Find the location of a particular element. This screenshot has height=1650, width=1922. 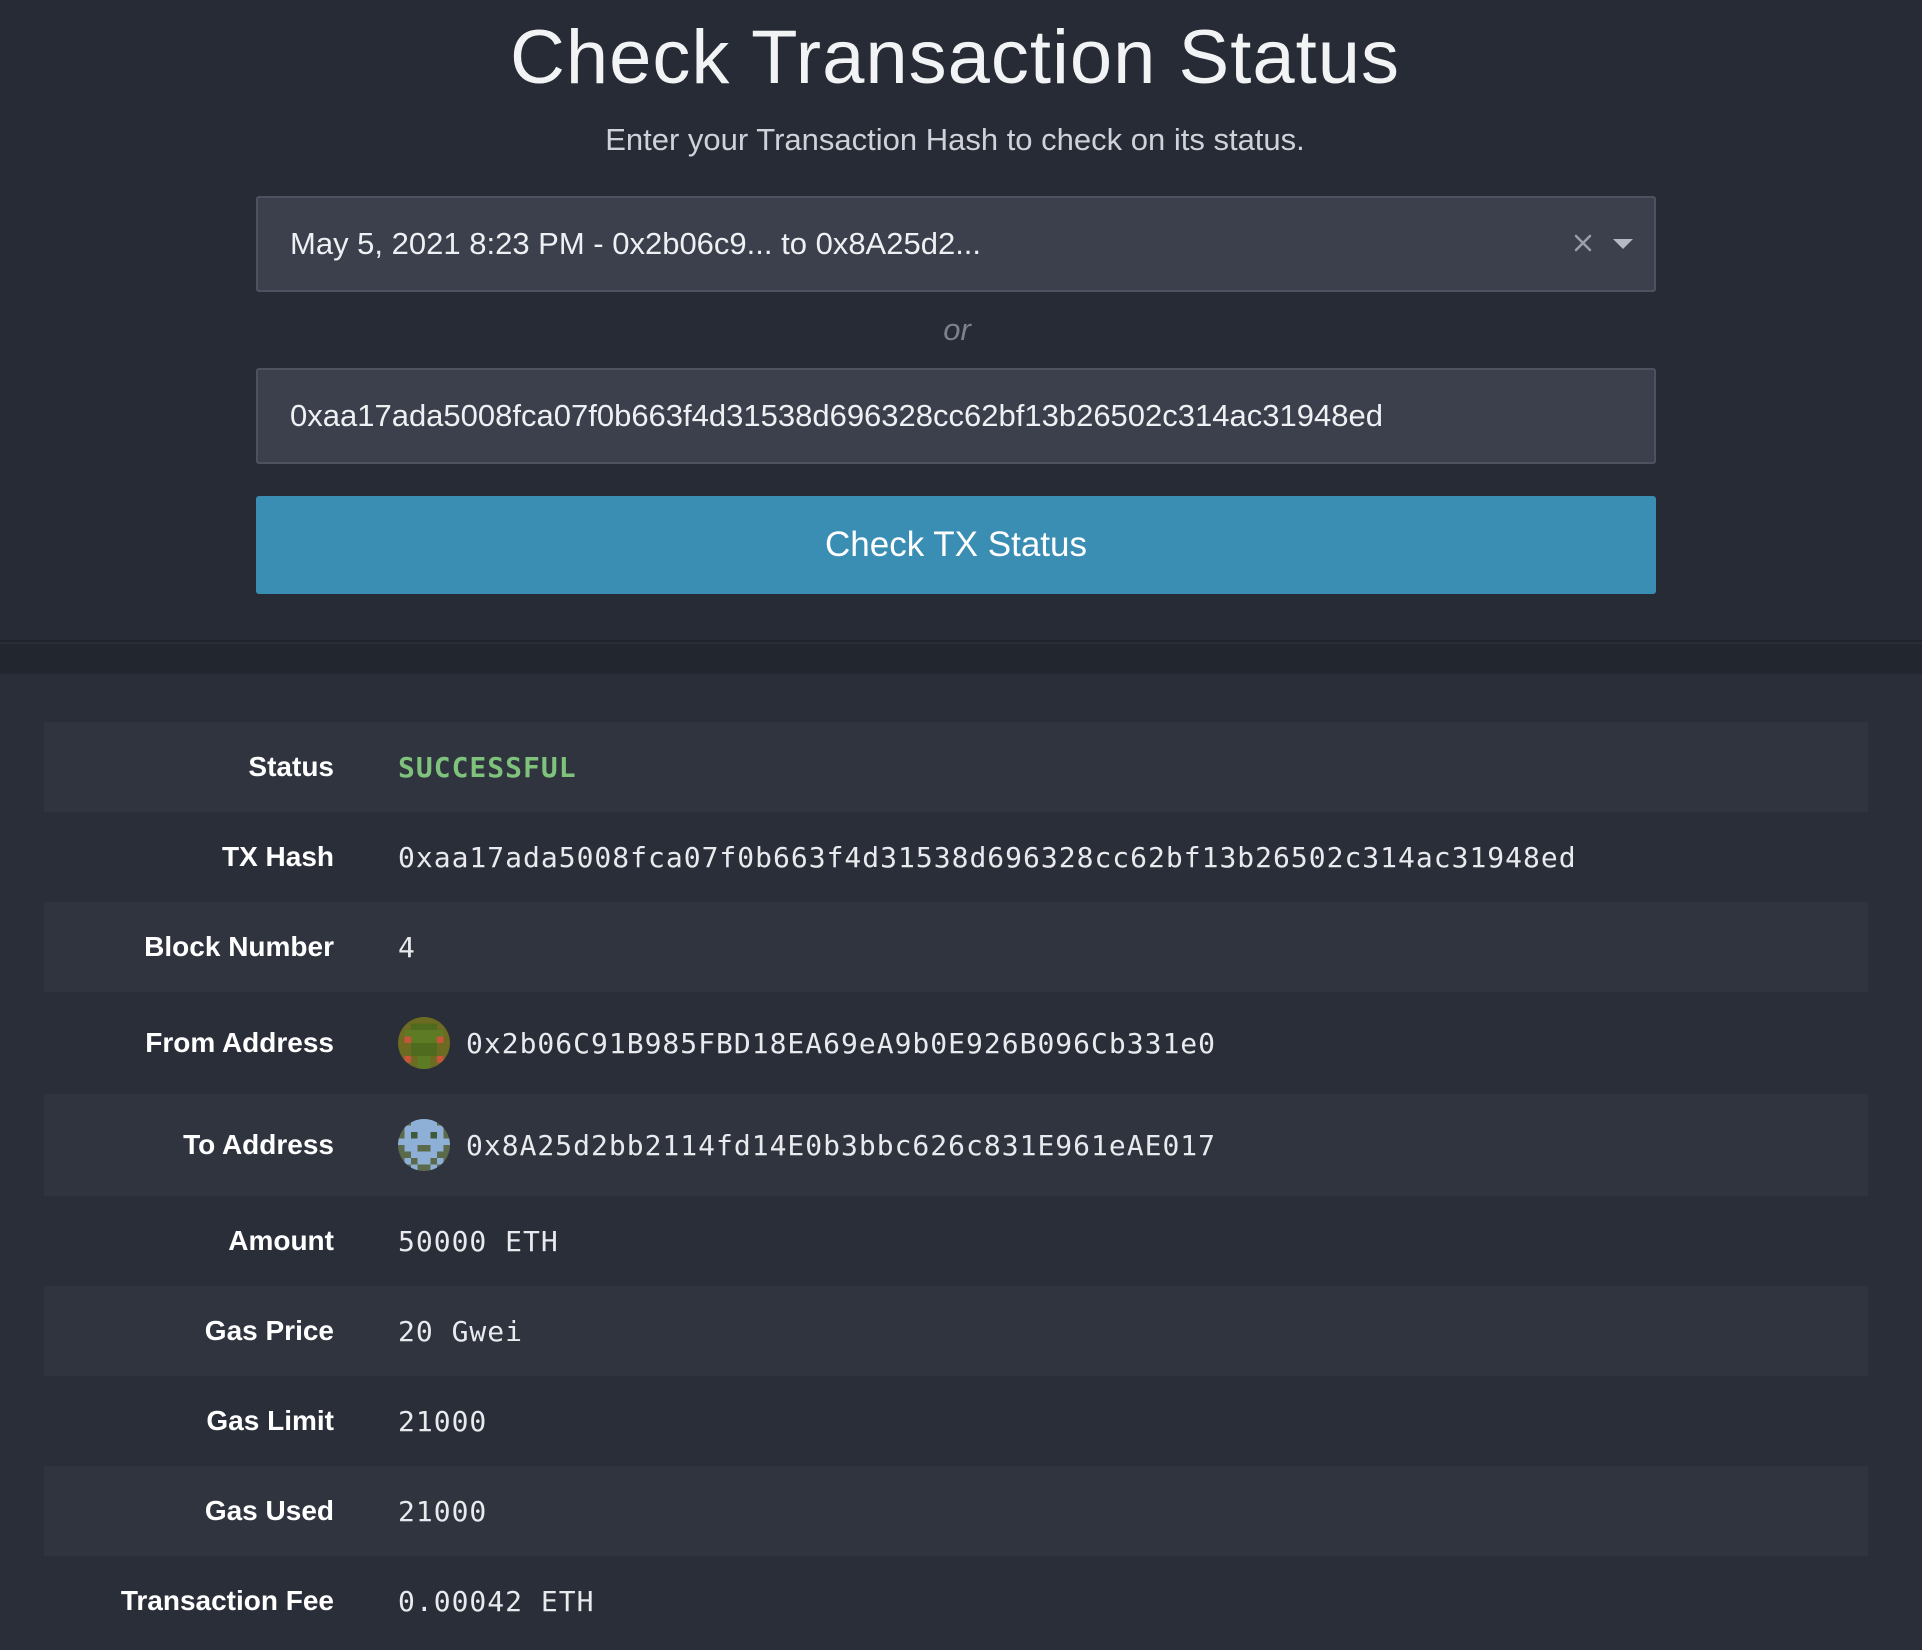

transaction-fee-value: 0.00042 ETH is located at coordinates (496, 1601).